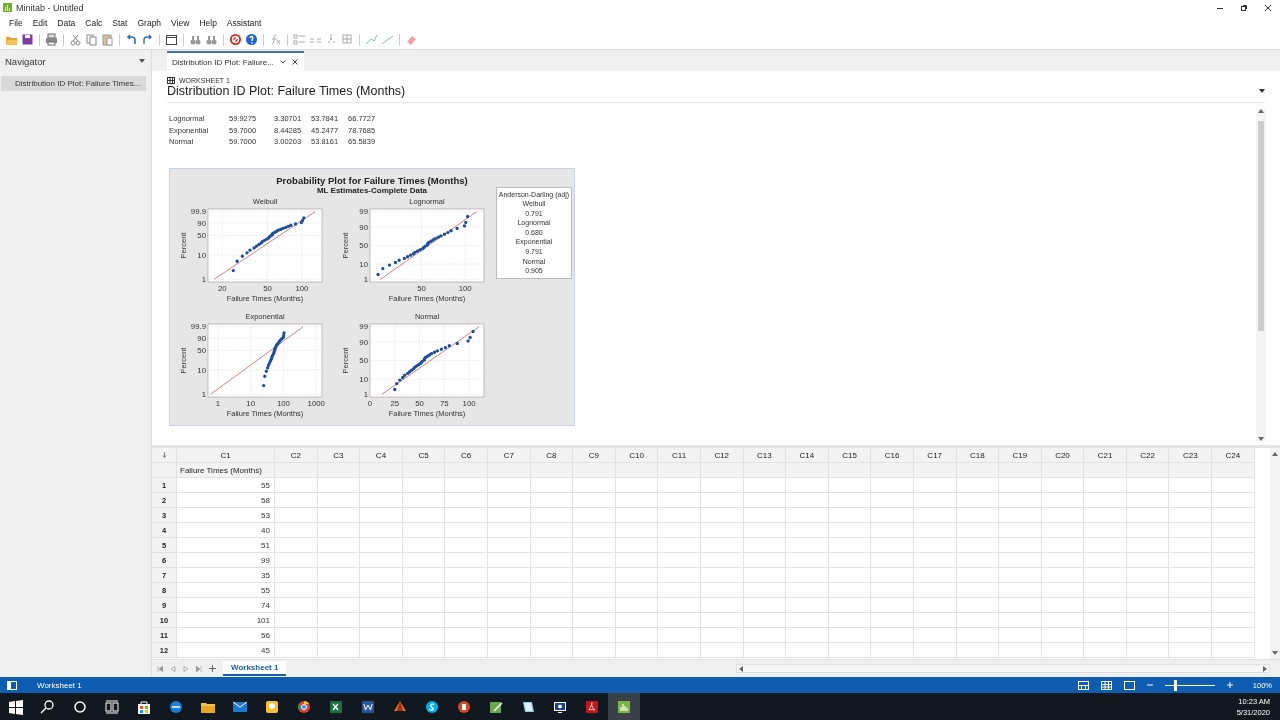  I want to click on binoculars-icon, so click(195, 39).